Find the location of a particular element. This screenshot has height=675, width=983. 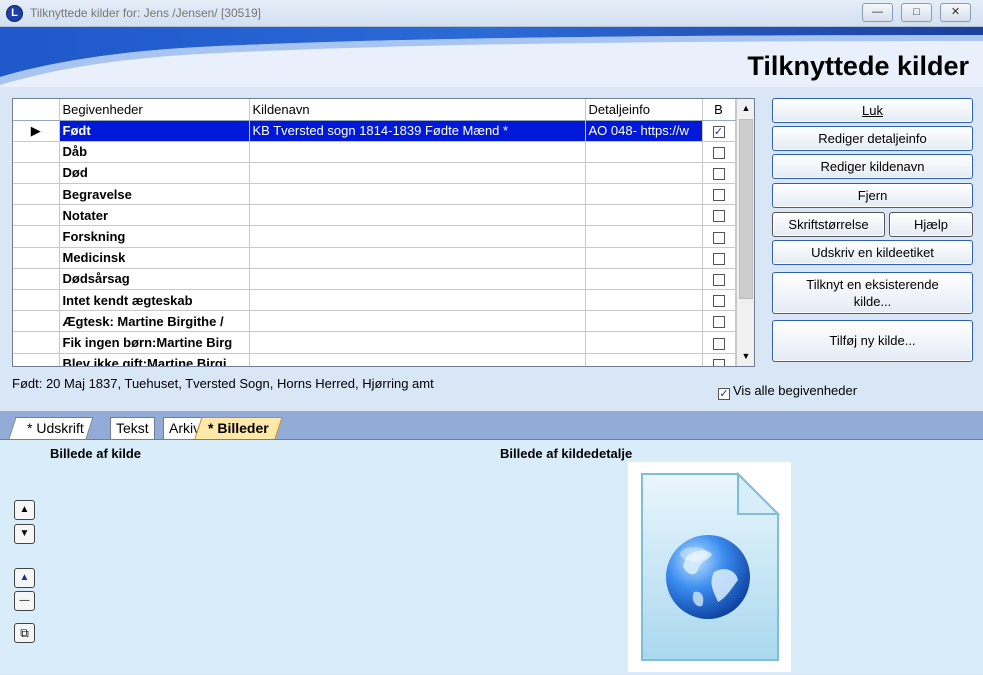

table-row: Begravelse is located at coordinates (374, 194).